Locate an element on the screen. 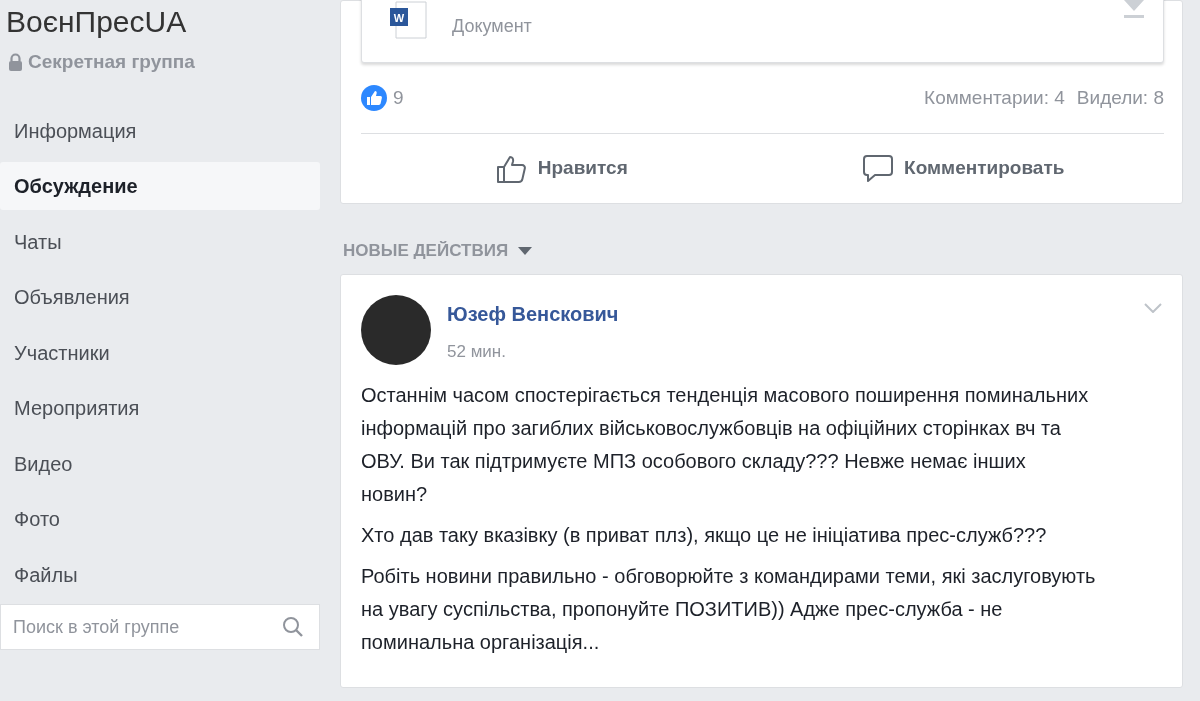  thumbs-up-icon is located at coordinates (511, 168).